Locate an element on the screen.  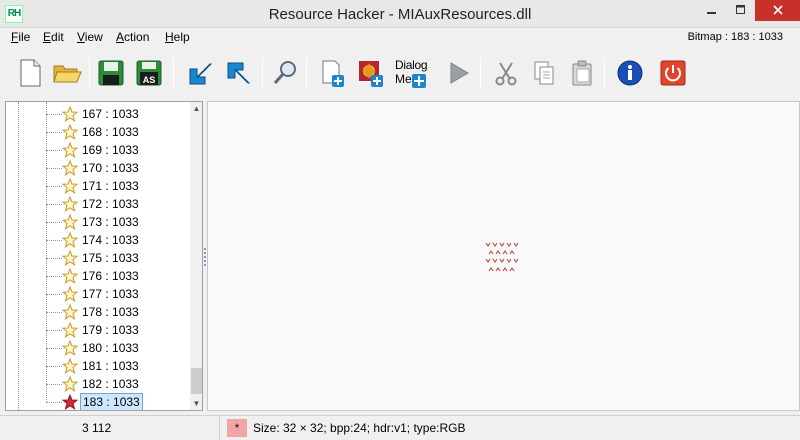
menu-edit: Edit is located at coordinates (53, 37).